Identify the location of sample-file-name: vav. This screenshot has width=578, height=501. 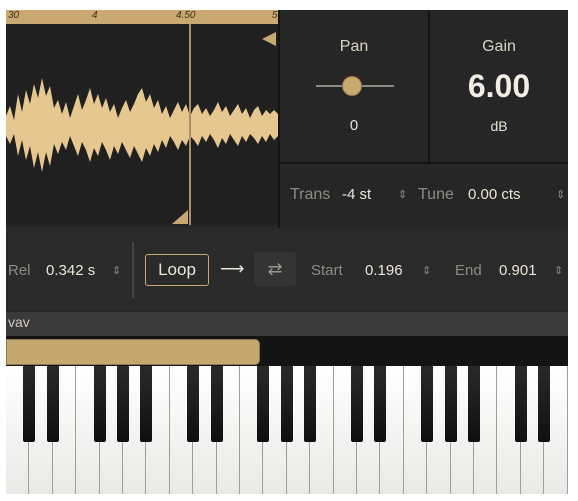
(19, 322).